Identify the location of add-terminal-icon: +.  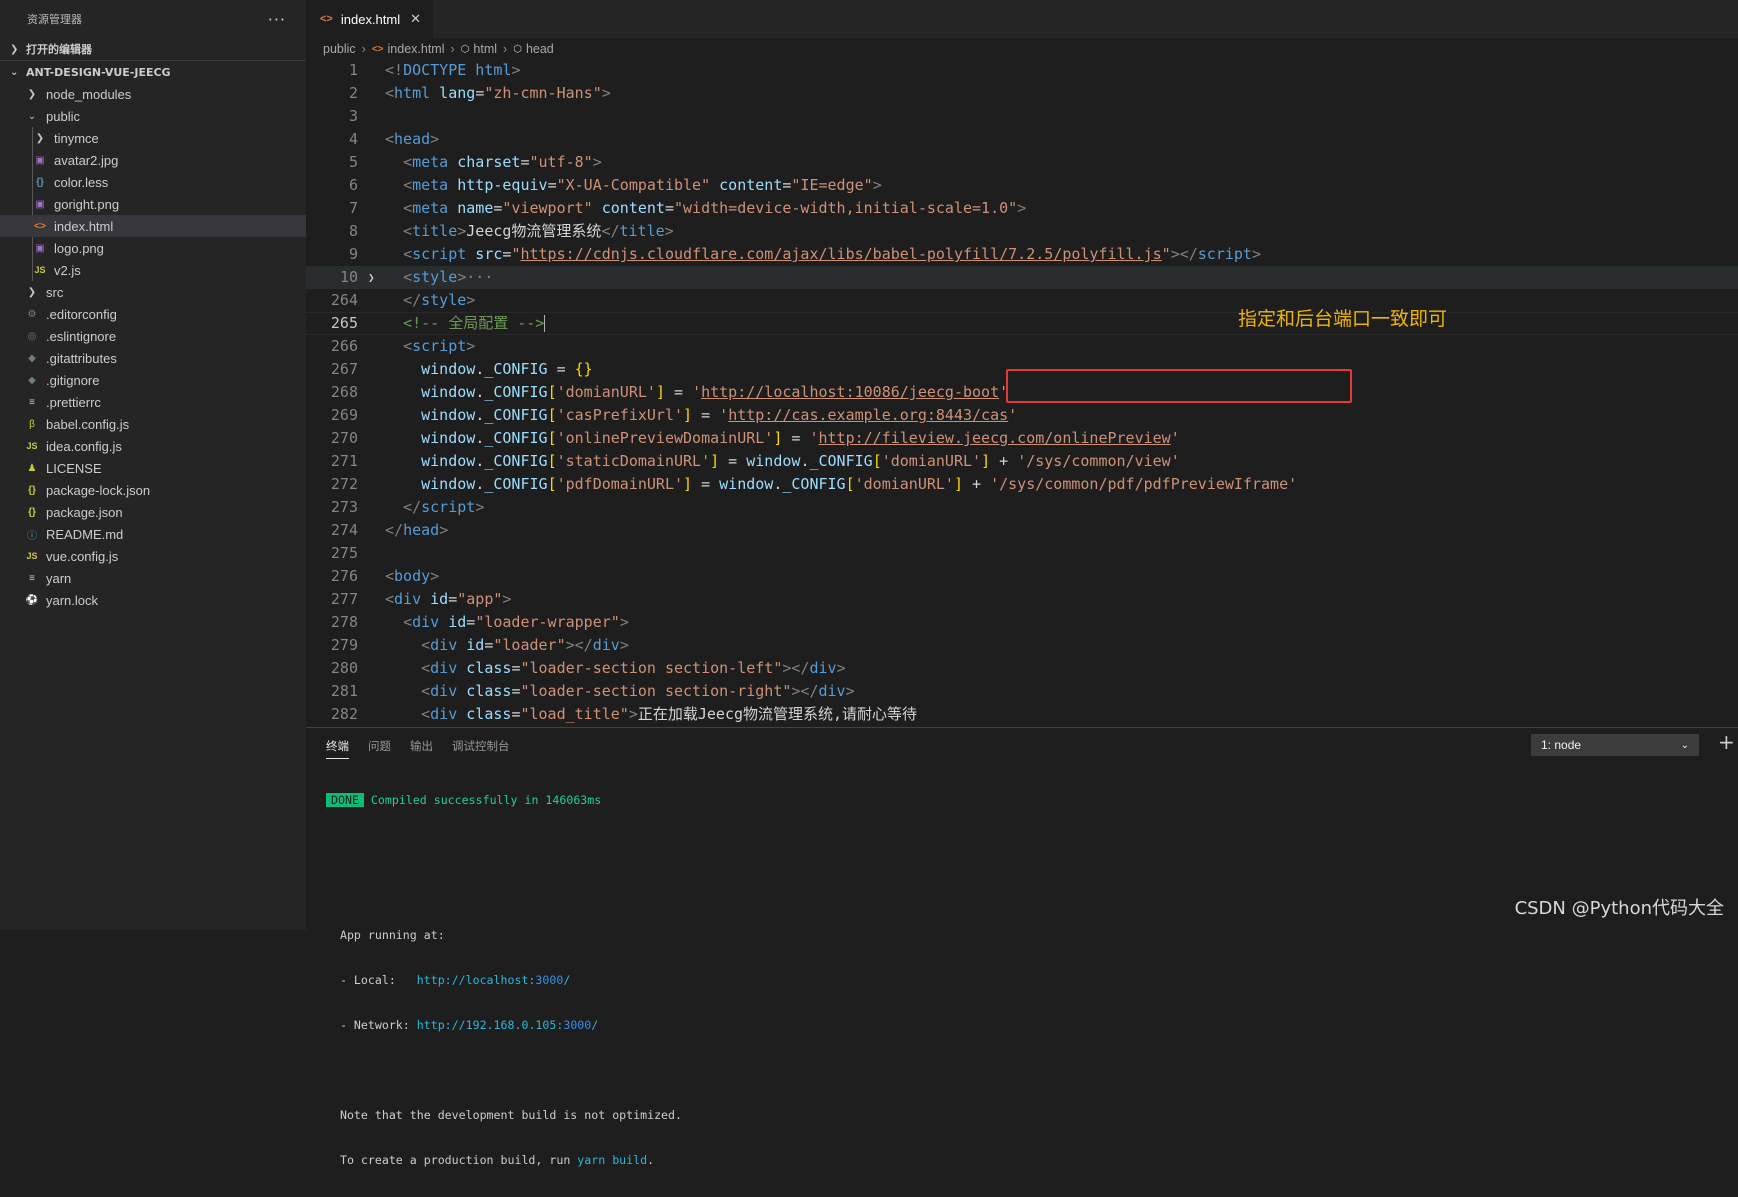
(1726, 742).